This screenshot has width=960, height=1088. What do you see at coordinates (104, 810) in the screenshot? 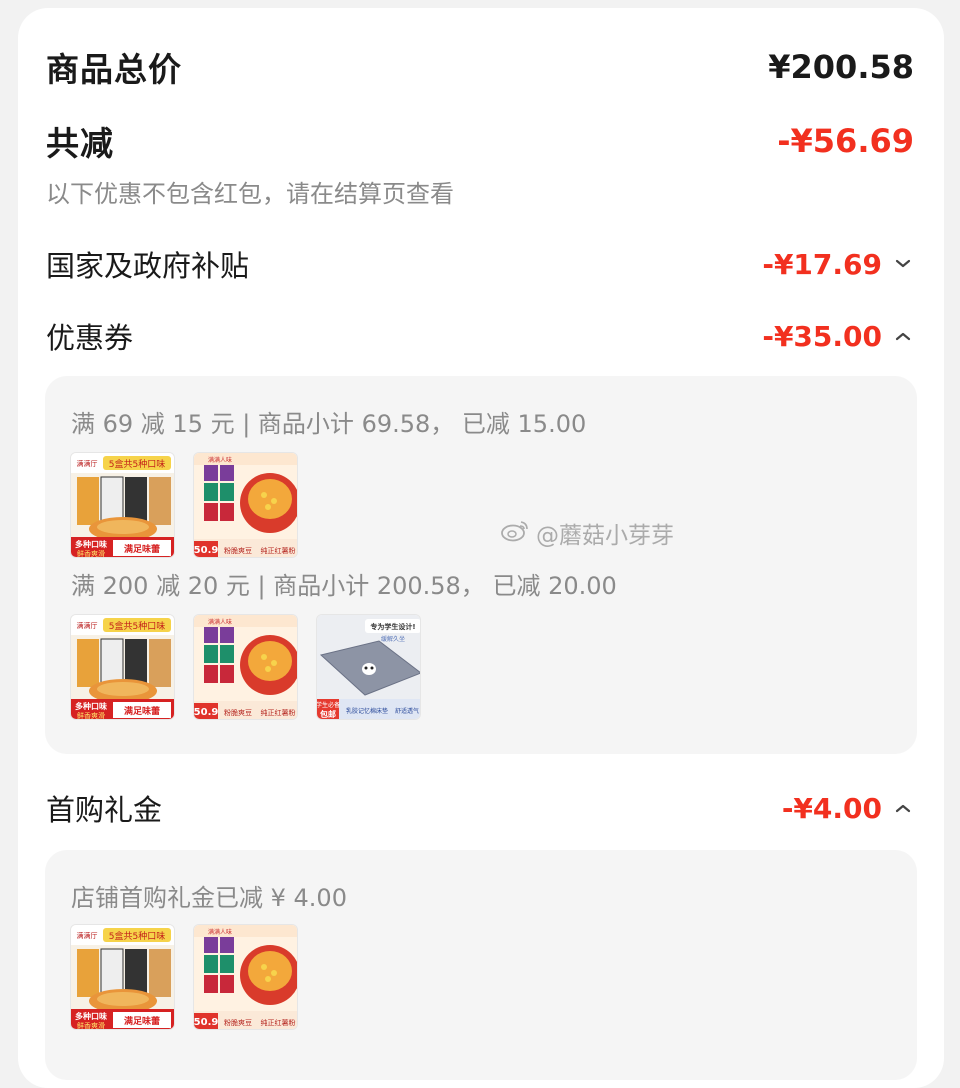
I see `first-gift-label: 首购礼金` at bounding box center [104, 810].